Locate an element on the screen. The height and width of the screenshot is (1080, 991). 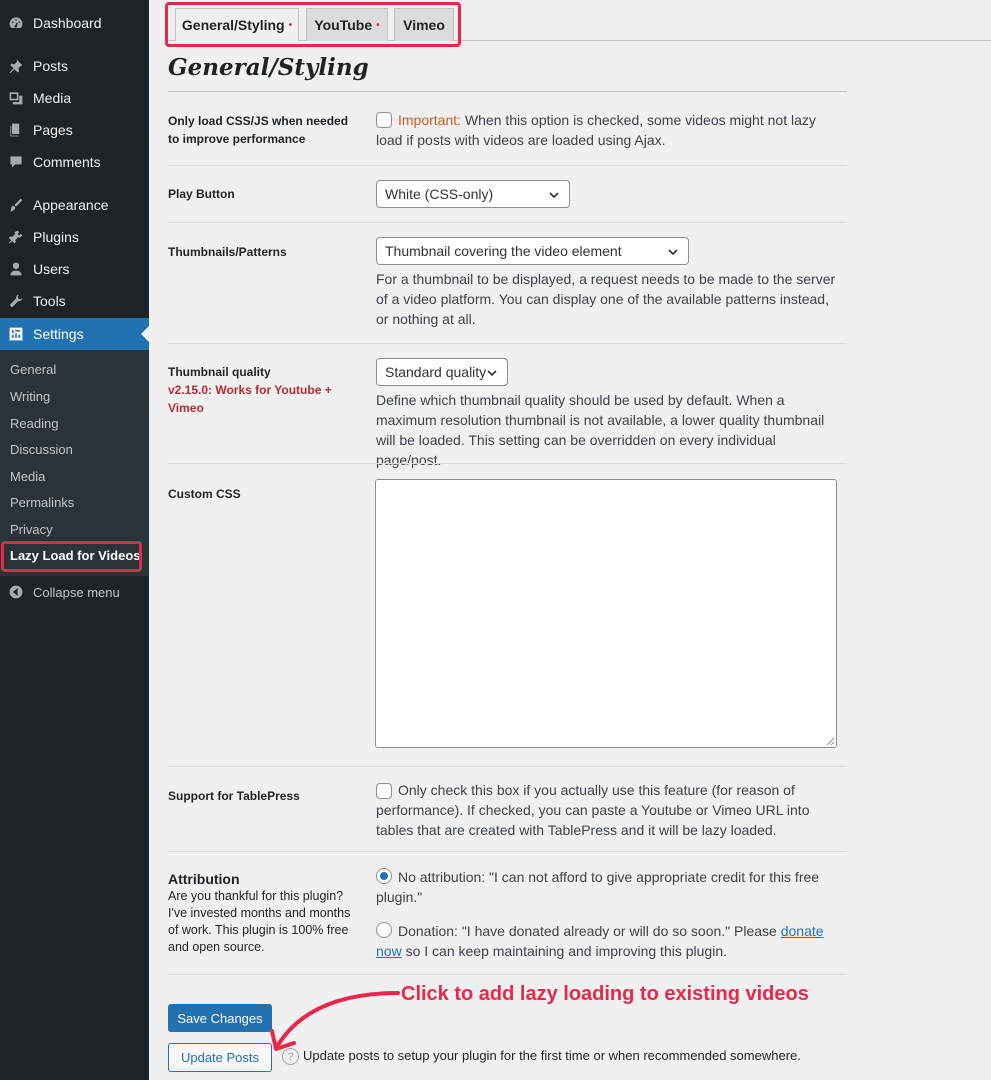
menu-label: Posts is located at coordinates (51, 66).